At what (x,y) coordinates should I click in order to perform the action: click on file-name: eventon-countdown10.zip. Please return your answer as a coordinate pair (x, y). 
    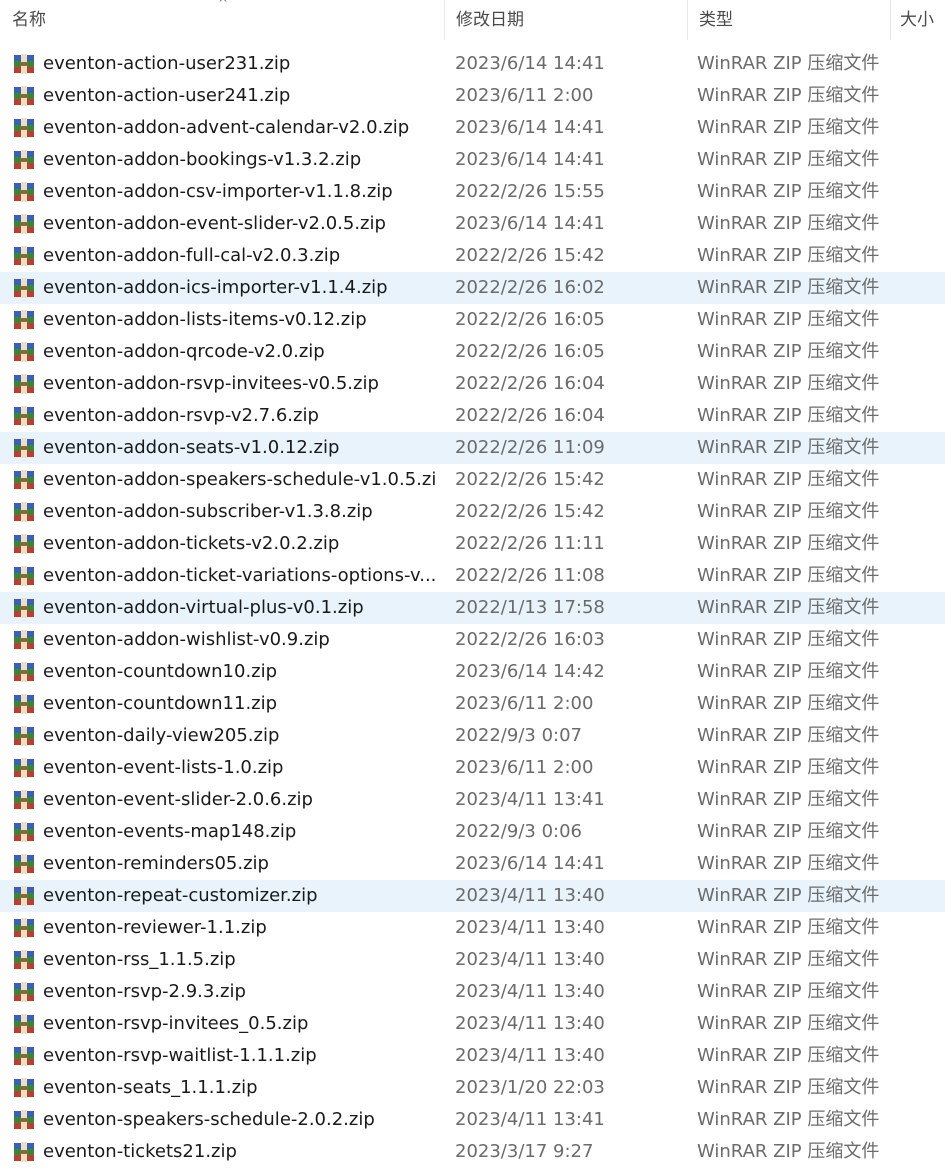
    Looking at the image, I should click on (160, 671).